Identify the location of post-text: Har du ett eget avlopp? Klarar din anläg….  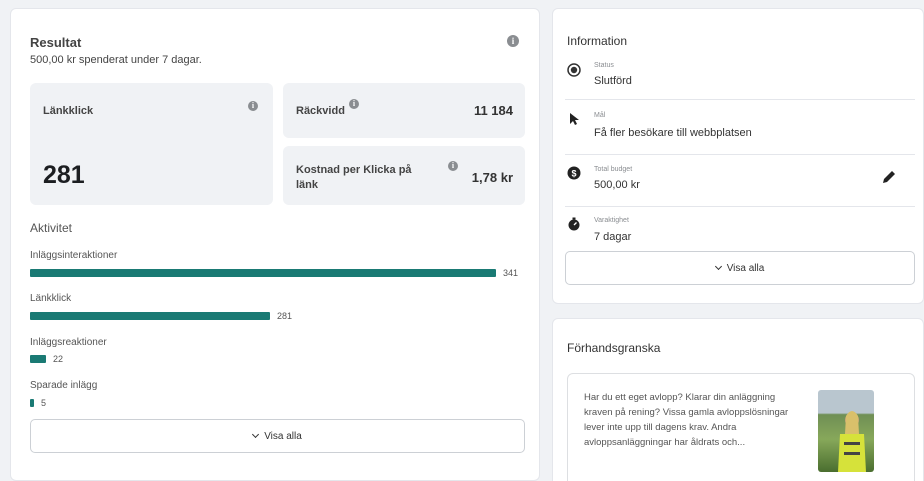
(686, 420).